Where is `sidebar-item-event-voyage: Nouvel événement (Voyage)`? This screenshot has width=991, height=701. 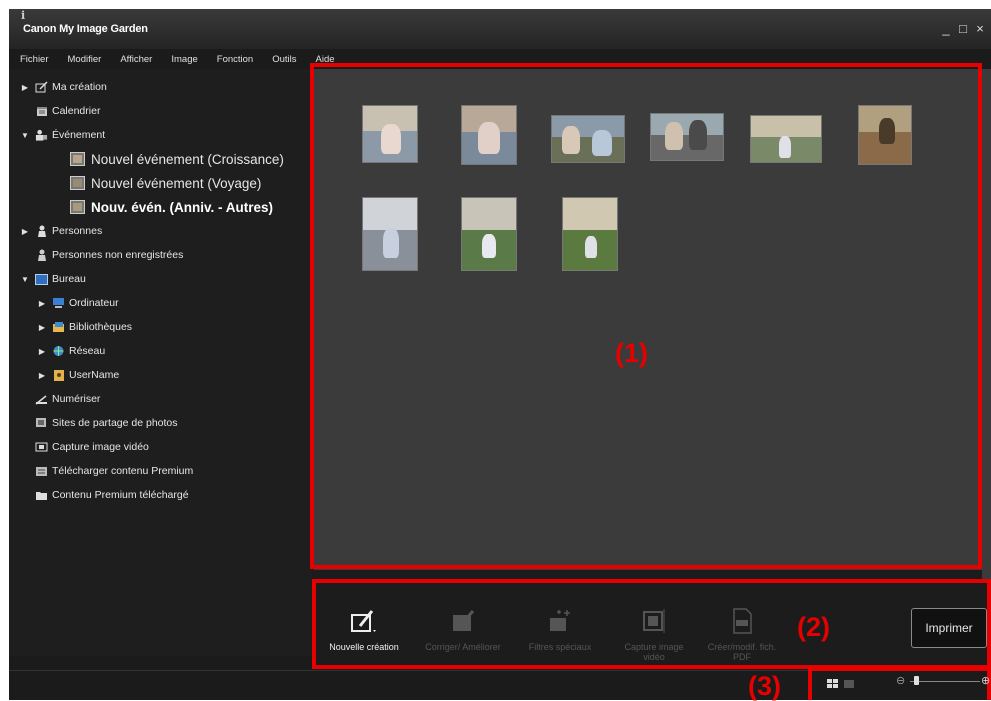 sidebar-item-event-voyage: Nouvel événement (Voyage) is located at coordinates (160, 183).